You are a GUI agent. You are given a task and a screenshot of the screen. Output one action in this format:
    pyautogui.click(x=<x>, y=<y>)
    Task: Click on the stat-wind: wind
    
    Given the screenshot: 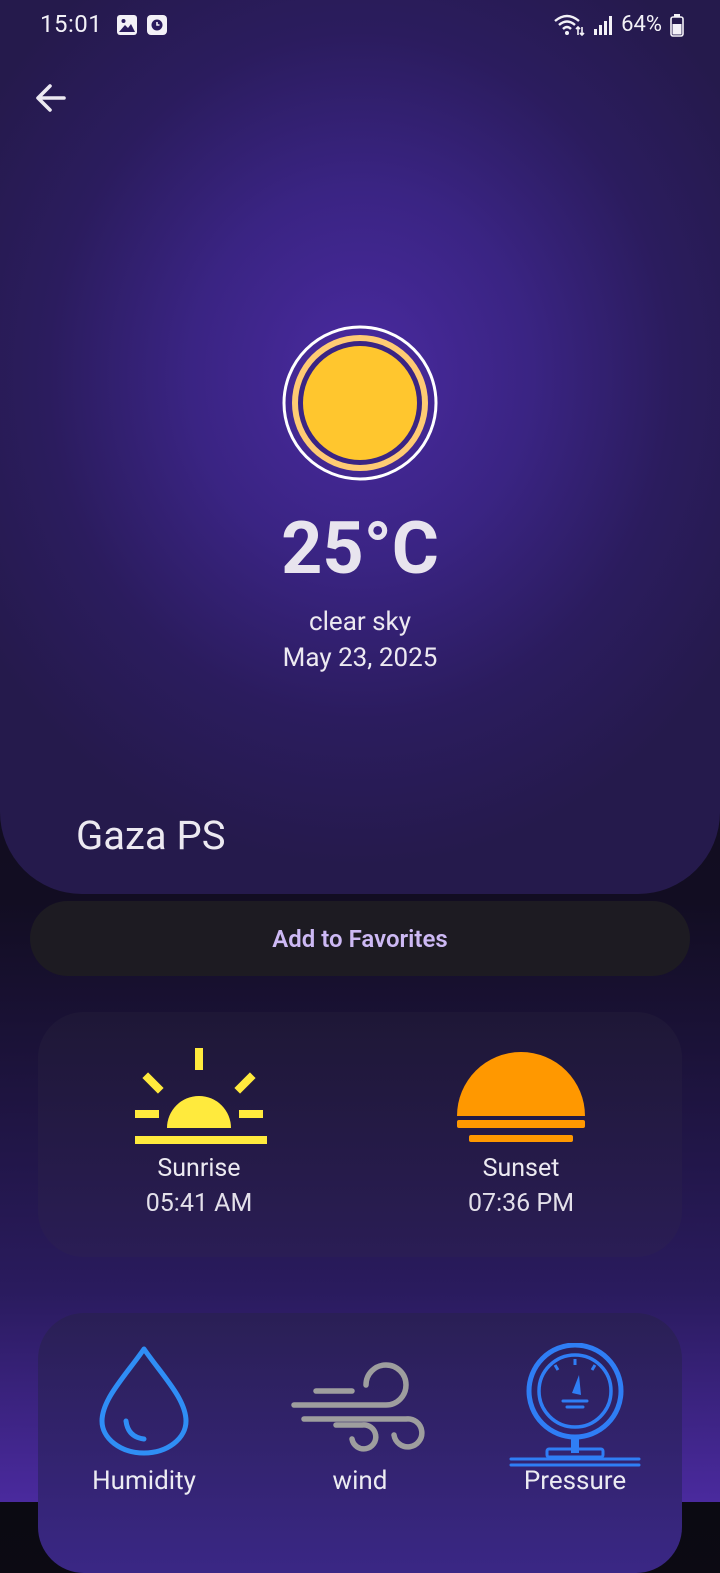 What is the action you would take?
    pyautogui.click(x=360, y=1419)
    